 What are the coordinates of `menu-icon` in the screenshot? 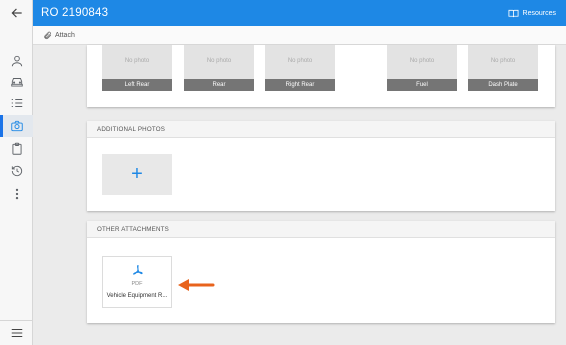 It's located at (16, 333).